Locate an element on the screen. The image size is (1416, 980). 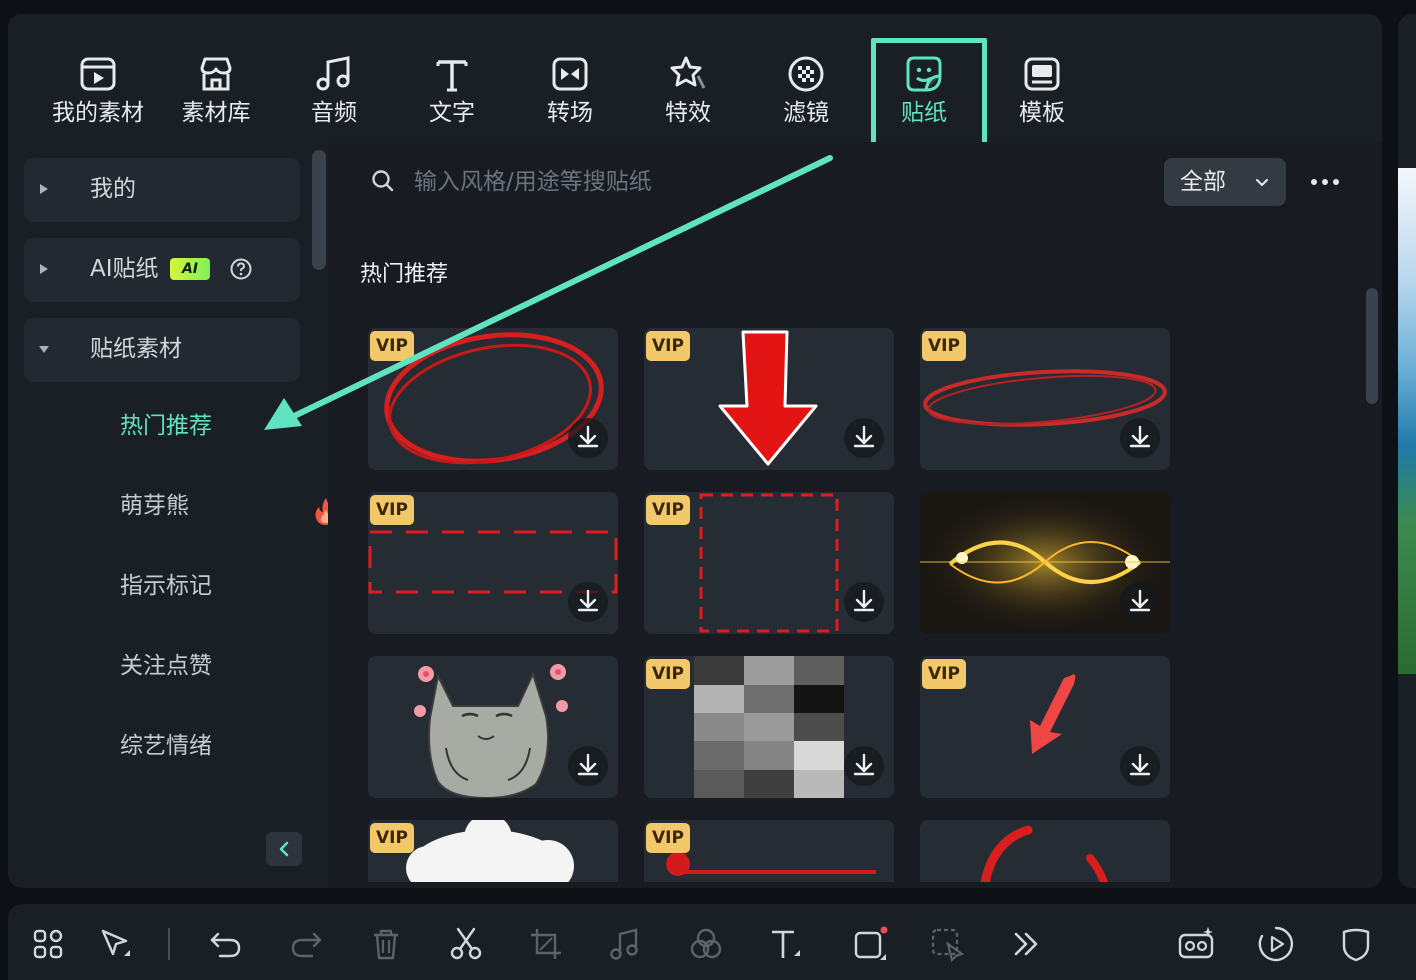
transition-icon is located at coordinates (570, 74).